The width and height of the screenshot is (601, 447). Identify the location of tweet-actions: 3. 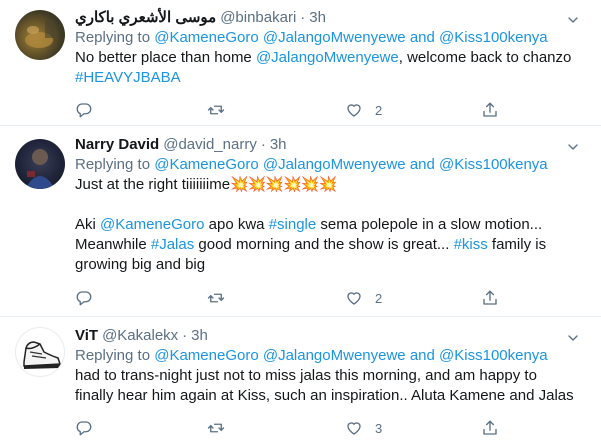
(290, 428).